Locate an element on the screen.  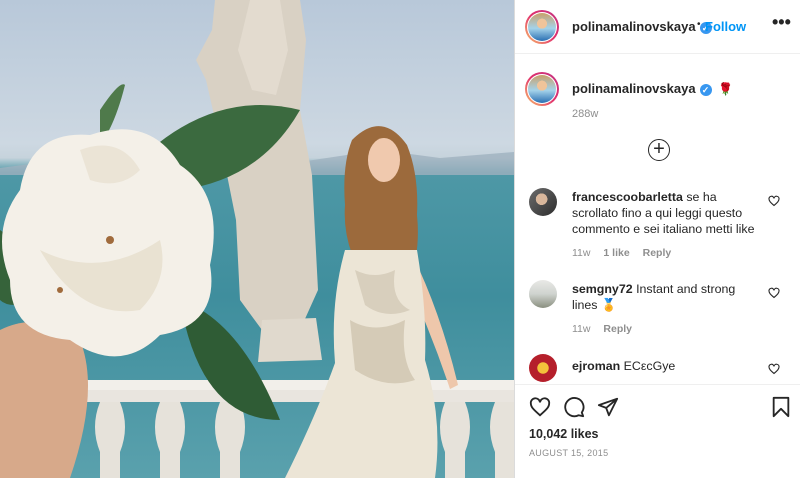
caption-timestamp: 288w is located at coordinates (585, 114).